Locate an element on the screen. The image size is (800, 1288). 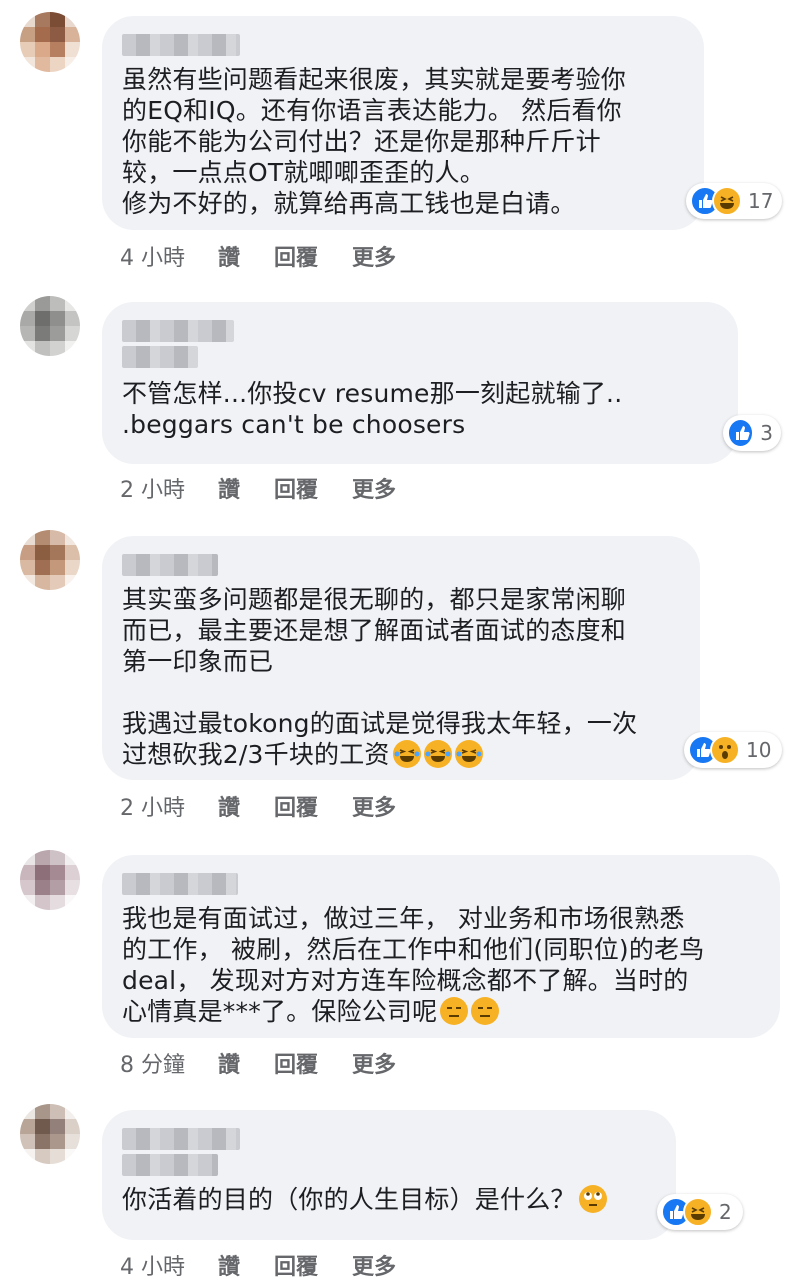
wow-icon is located at coordinates (725, 750).